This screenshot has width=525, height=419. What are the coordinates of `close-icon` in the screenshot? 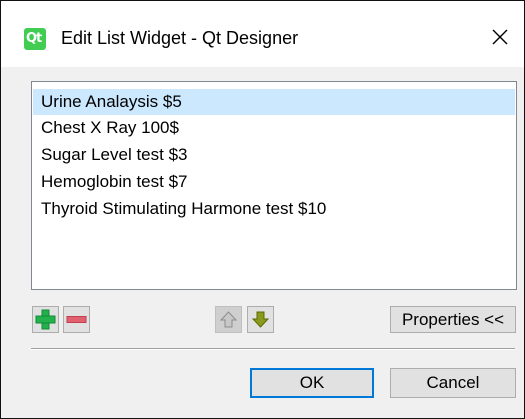 It's located at (500, 37).